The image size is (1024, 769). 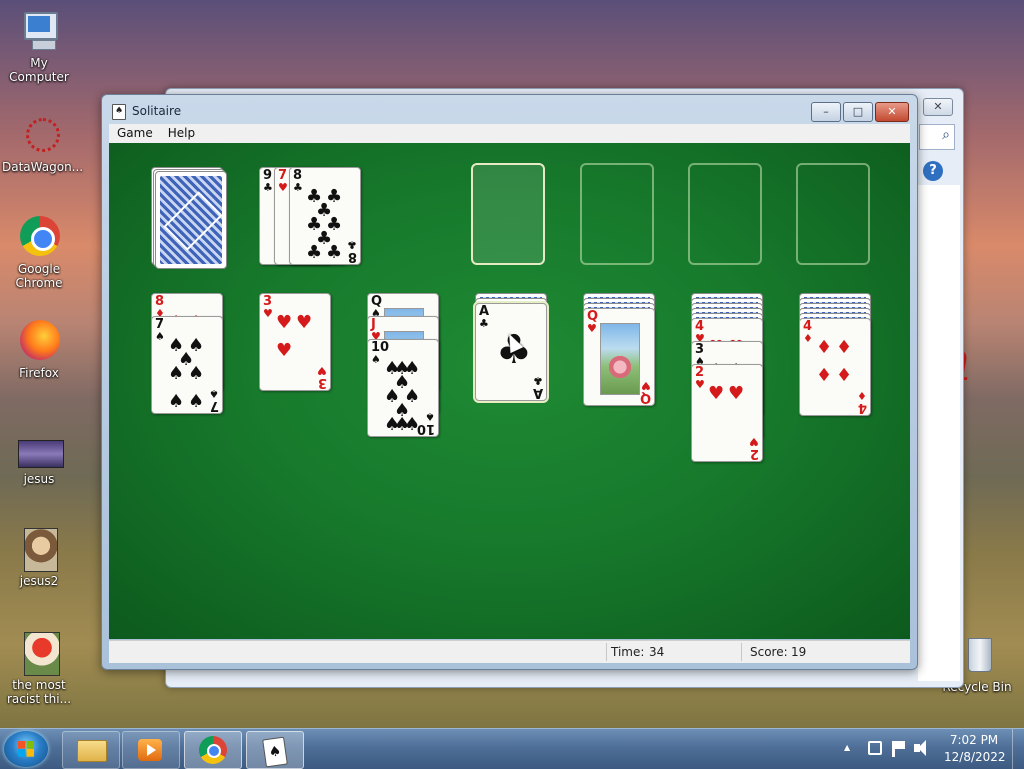 I want to click on tableau-column: Q♠Q♠J♥J♥10♠10♠♠♠♠♠♠♠♠♠♠♠, so click(x=403, y=393).